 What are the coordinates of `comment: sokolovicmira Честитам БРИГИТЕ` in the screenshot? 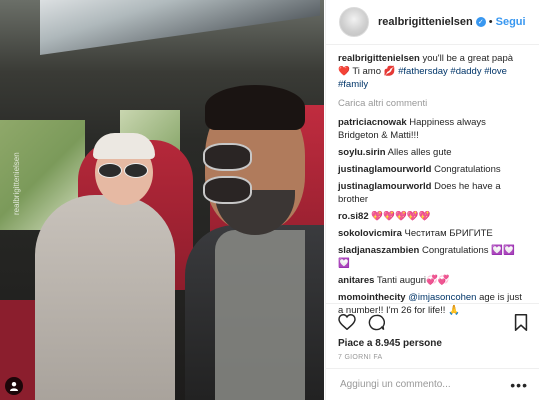 It's located at (433, 233).